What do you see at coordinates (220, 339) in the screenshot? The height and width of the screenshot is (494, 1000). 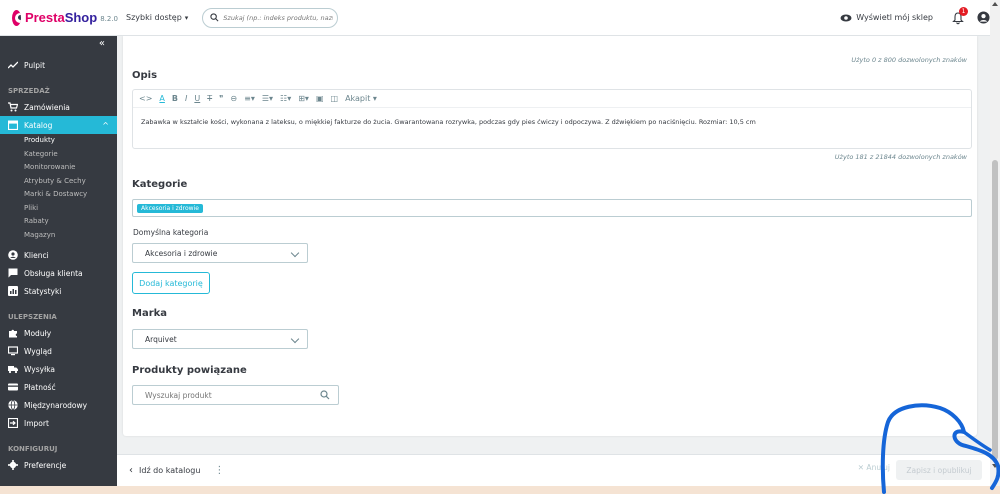 I see `brand-select: Arquivet` at bounding box center [220, 339].